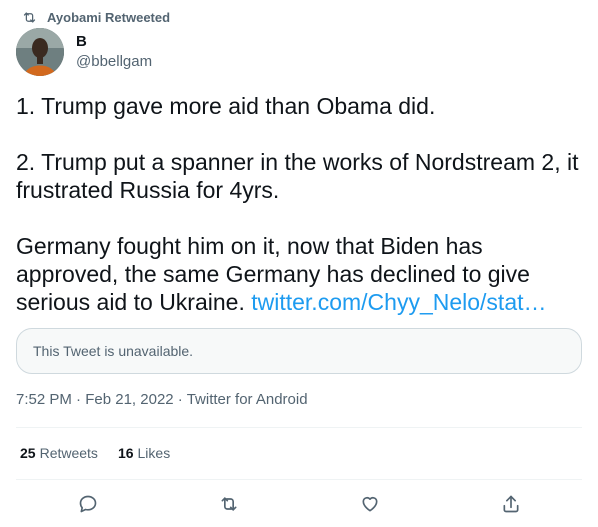 This screenshot has height=527, width=598. Describe the element at coordinates (247, 399) in the screenshot. I see `tweet-source-app: Twitter for Android` at that location.